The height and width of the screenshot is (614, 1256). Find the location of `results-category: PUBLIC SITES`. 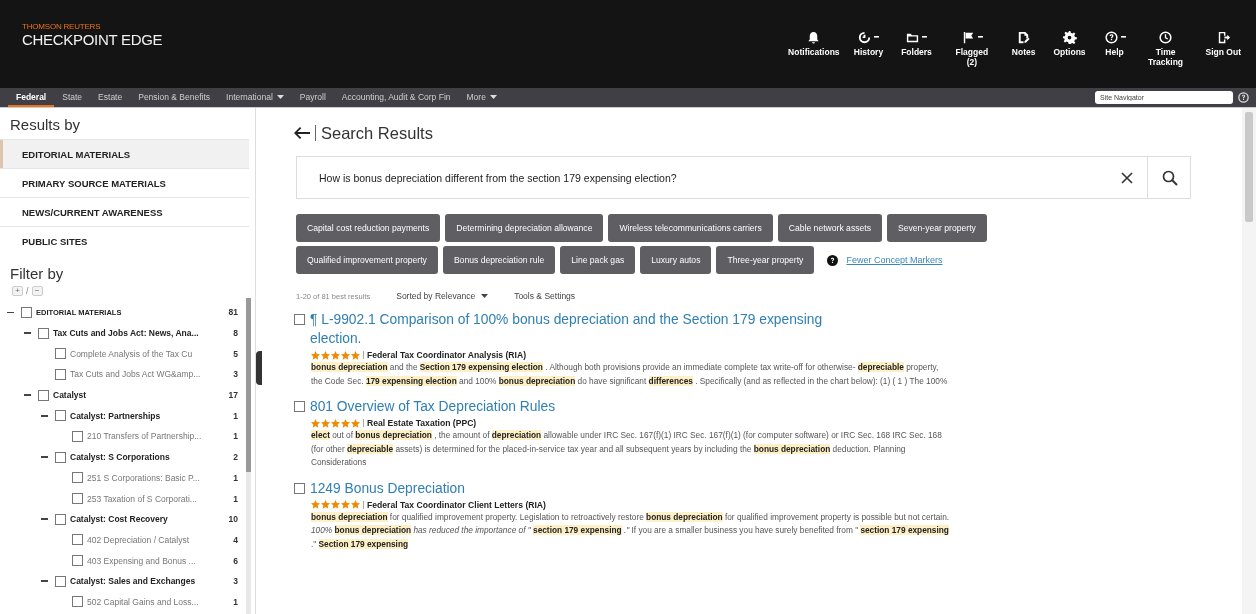

results-category: PUBLIC SITES is located at coordinates (124, 240).